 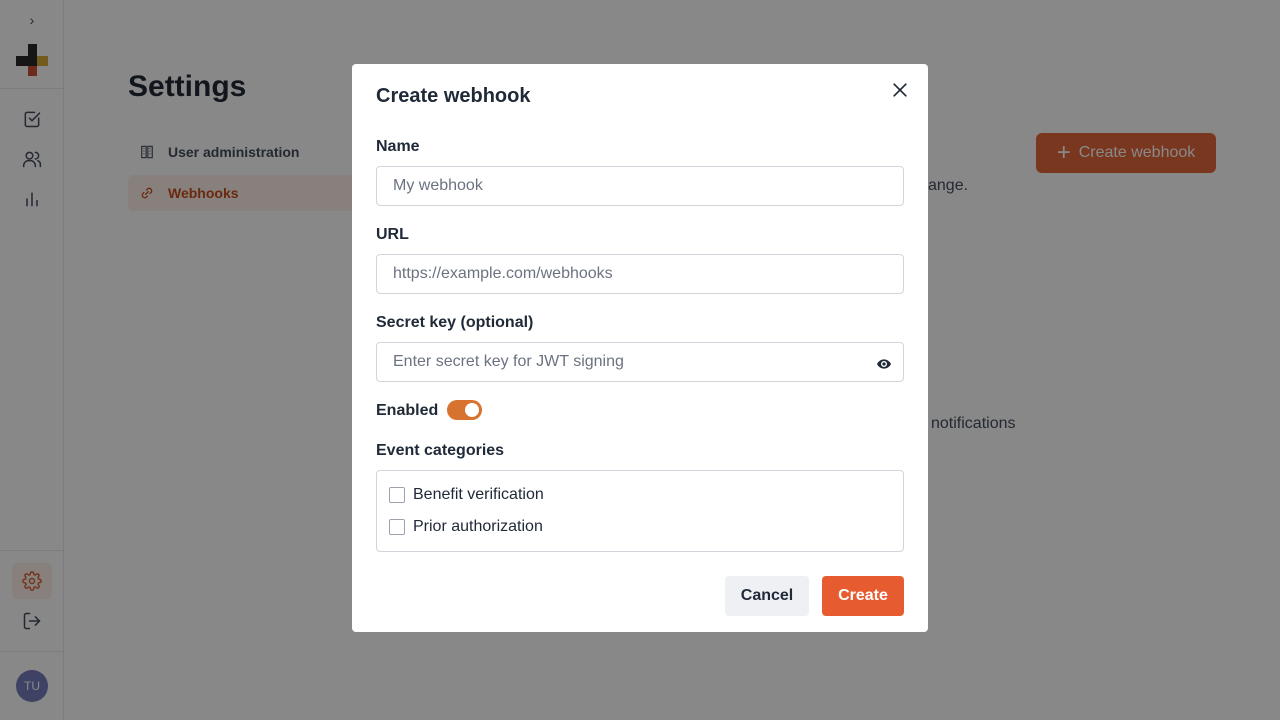 I want to click on close-icon, so click(x=900, y=90).